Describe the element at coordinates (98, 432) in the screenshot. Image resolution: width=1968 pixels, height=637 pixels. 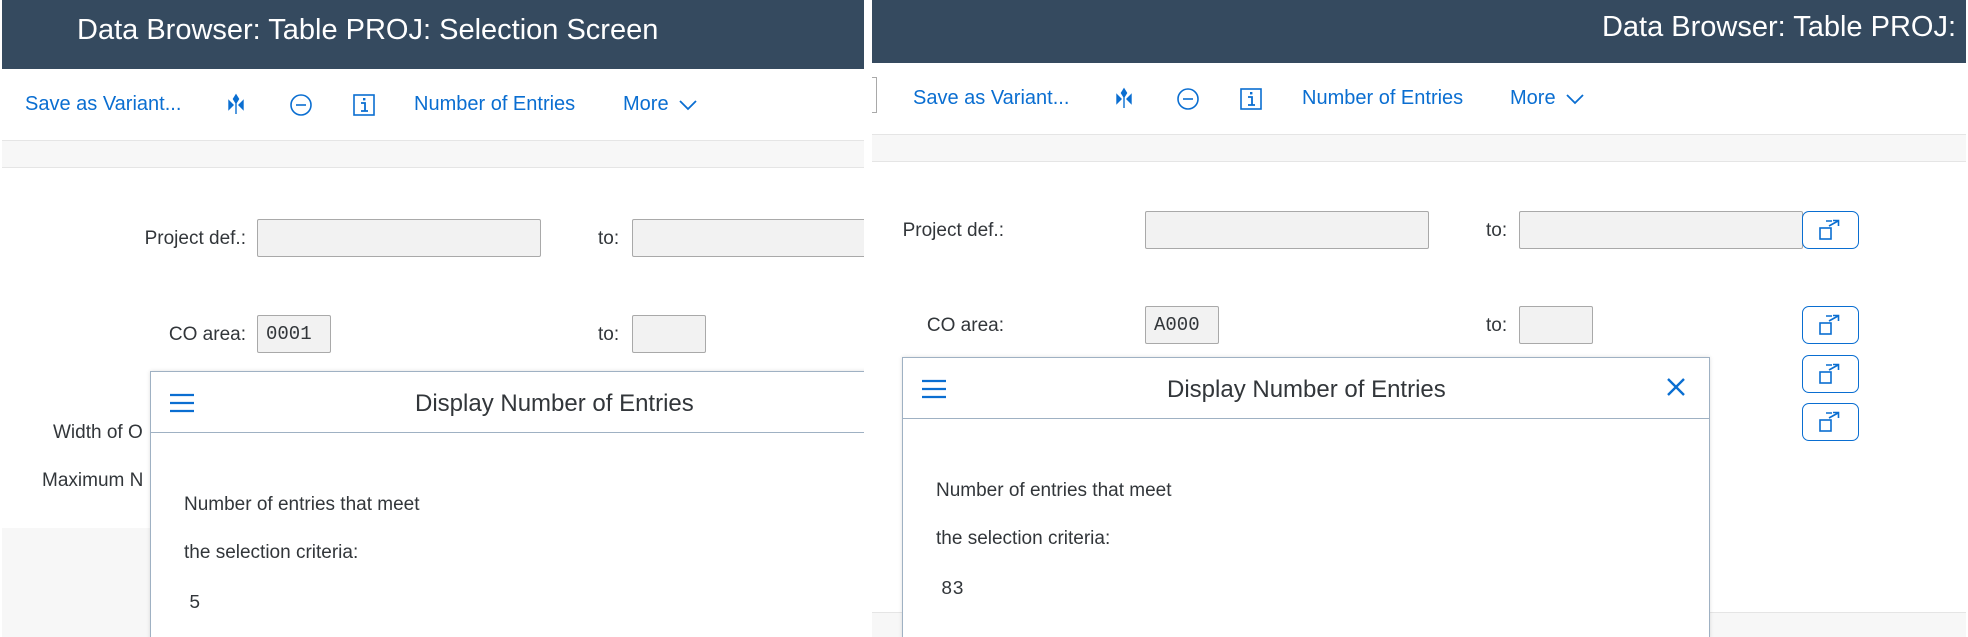
I see `width-of-output-label: Width of O` at that location.